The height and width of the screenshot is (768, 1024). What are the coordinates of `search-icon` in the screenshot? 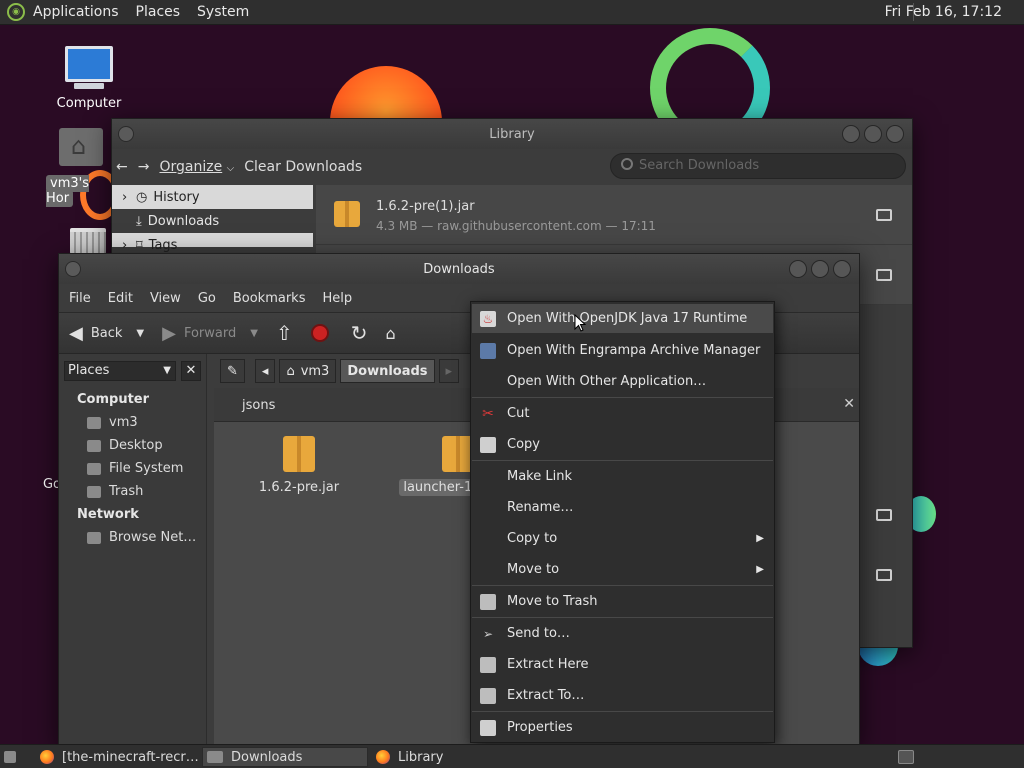 It's located at (627, 164).